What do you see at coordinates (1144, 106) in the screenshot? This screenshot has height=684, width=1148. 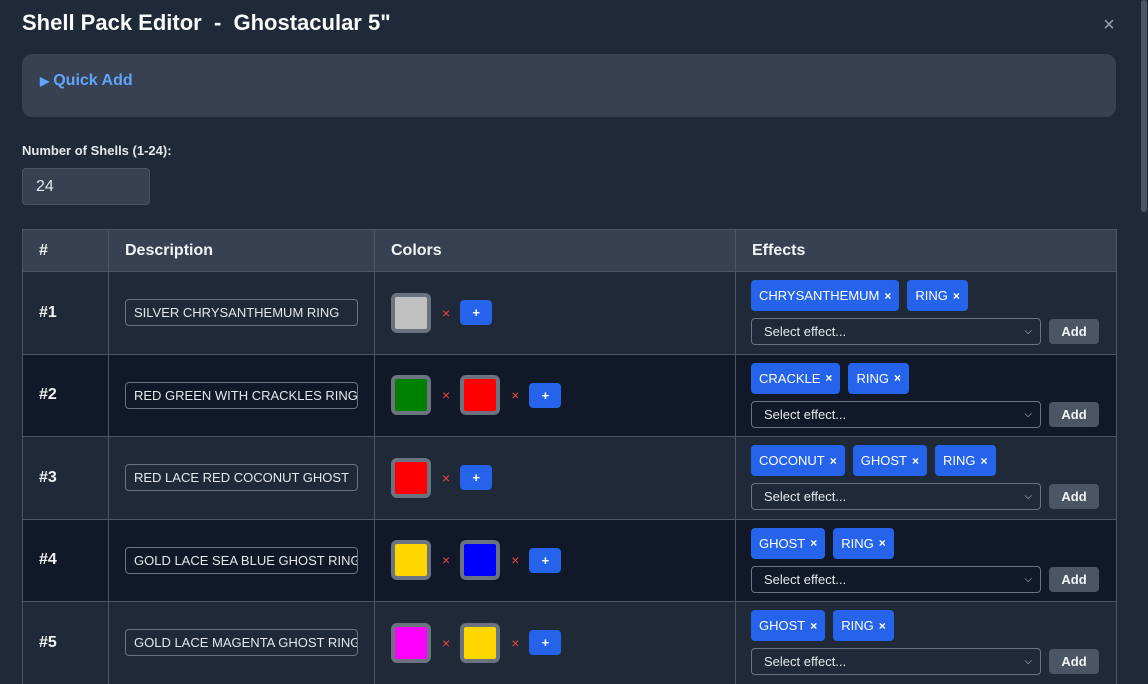 I see `scrollbar-thumb` at bounding box center [1144, 106].